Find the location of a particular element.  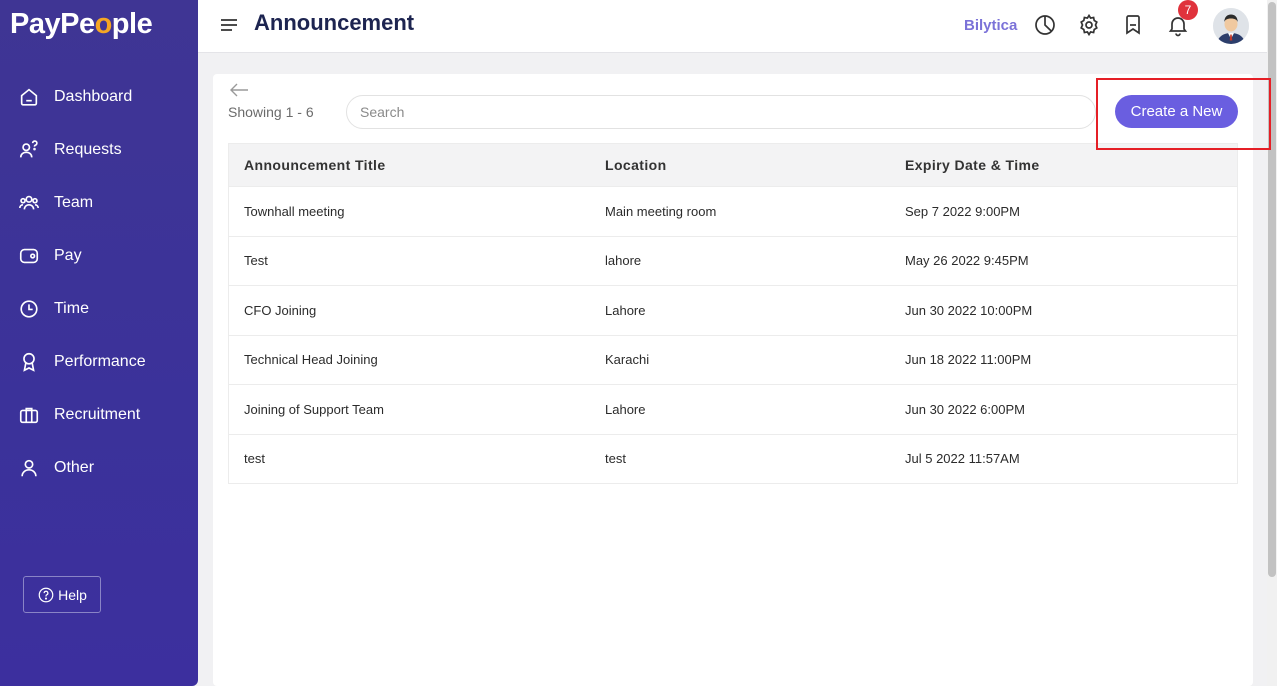

sidebar-item-recruitment: Recruitment is located at coordinates (99, 414).